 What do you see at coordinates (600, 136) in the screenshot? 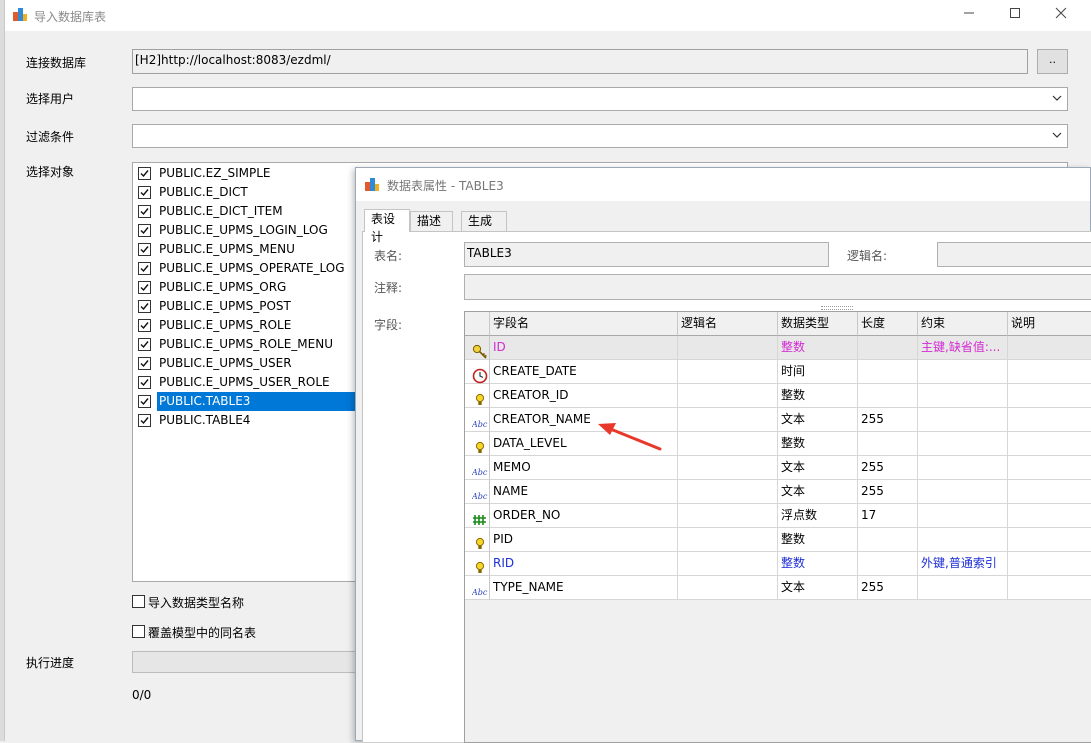
I see `filter-combo` at bounding box center [600, 136].